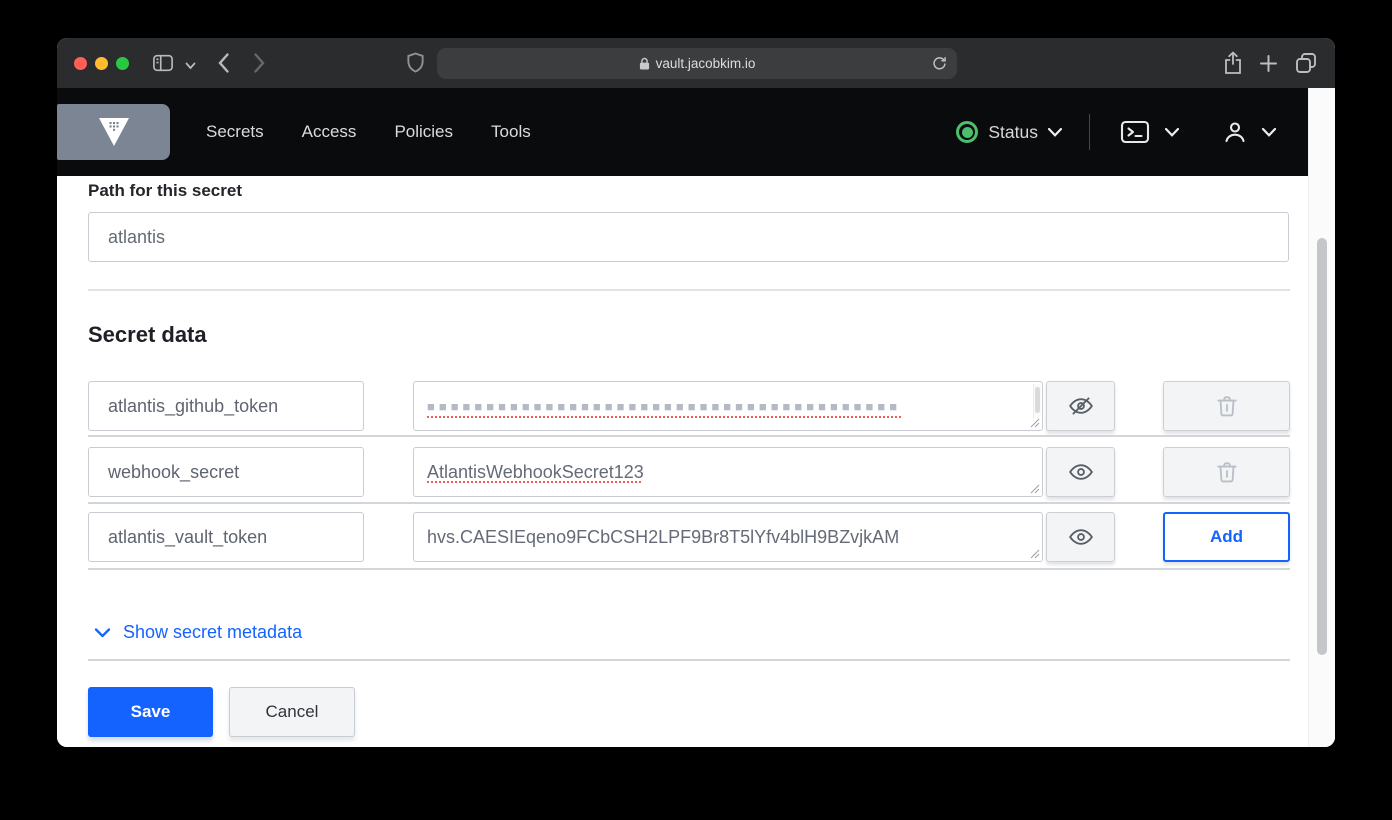 This screenshot has width=1392, height=820. I want to click on fullscreen-window-button, so click(122, 63).